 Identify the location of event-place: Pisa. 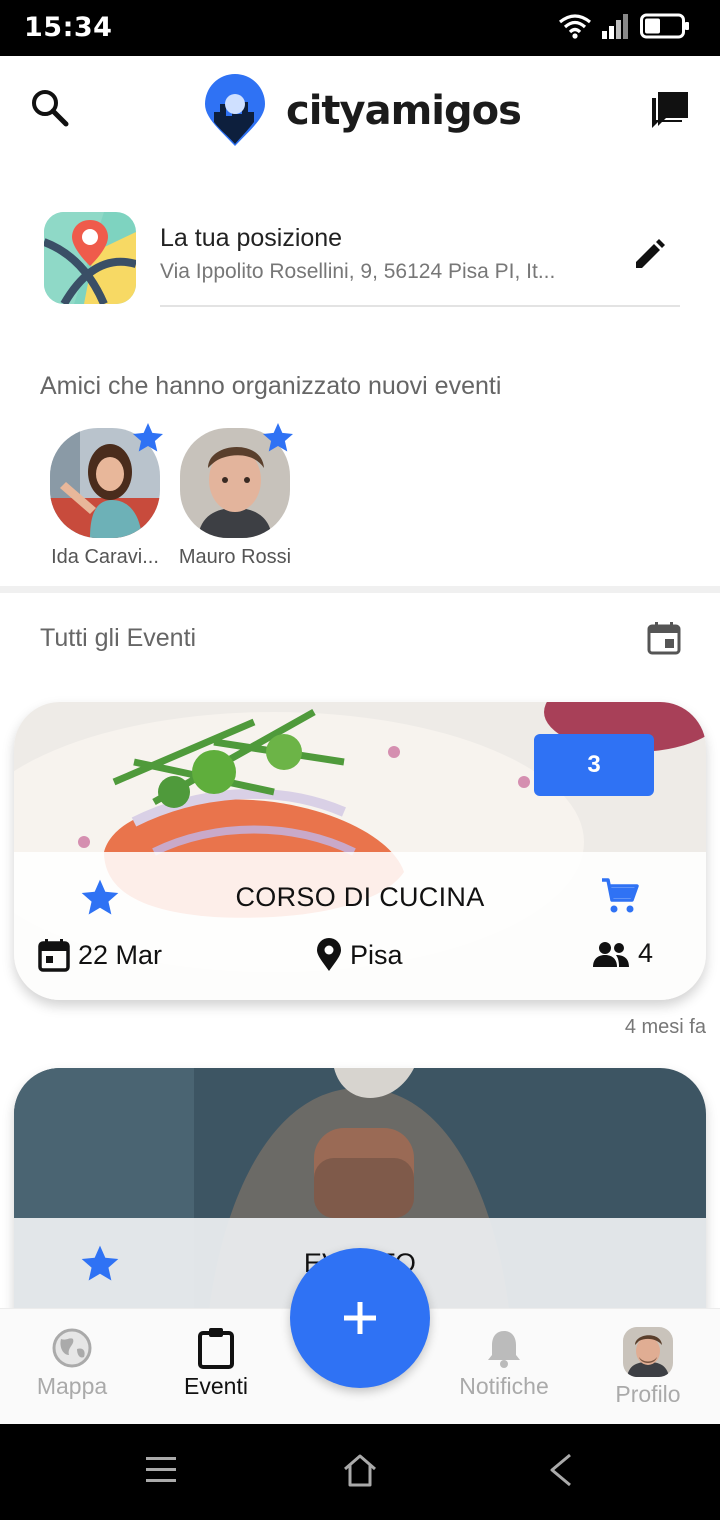
(359, 955).